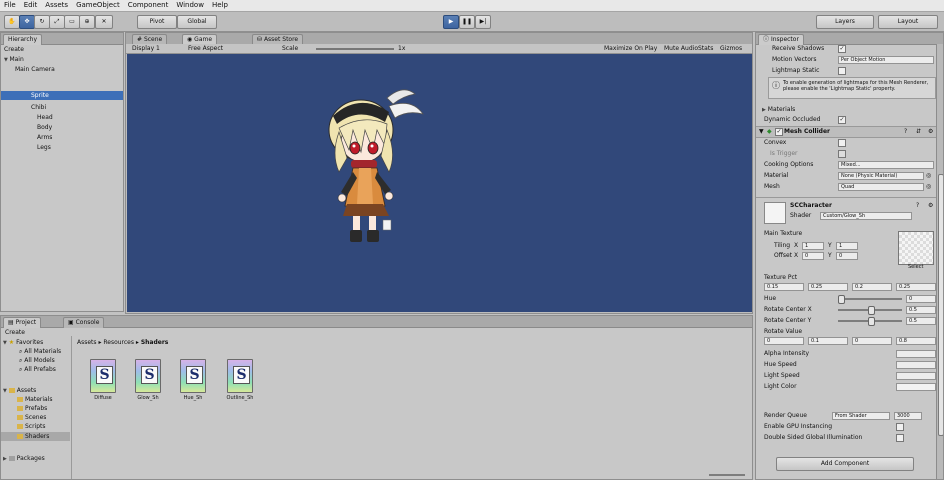 This screenshot has height=480, width=944. I want to click on breadcrumb-item: Assets, so click(87, 342).